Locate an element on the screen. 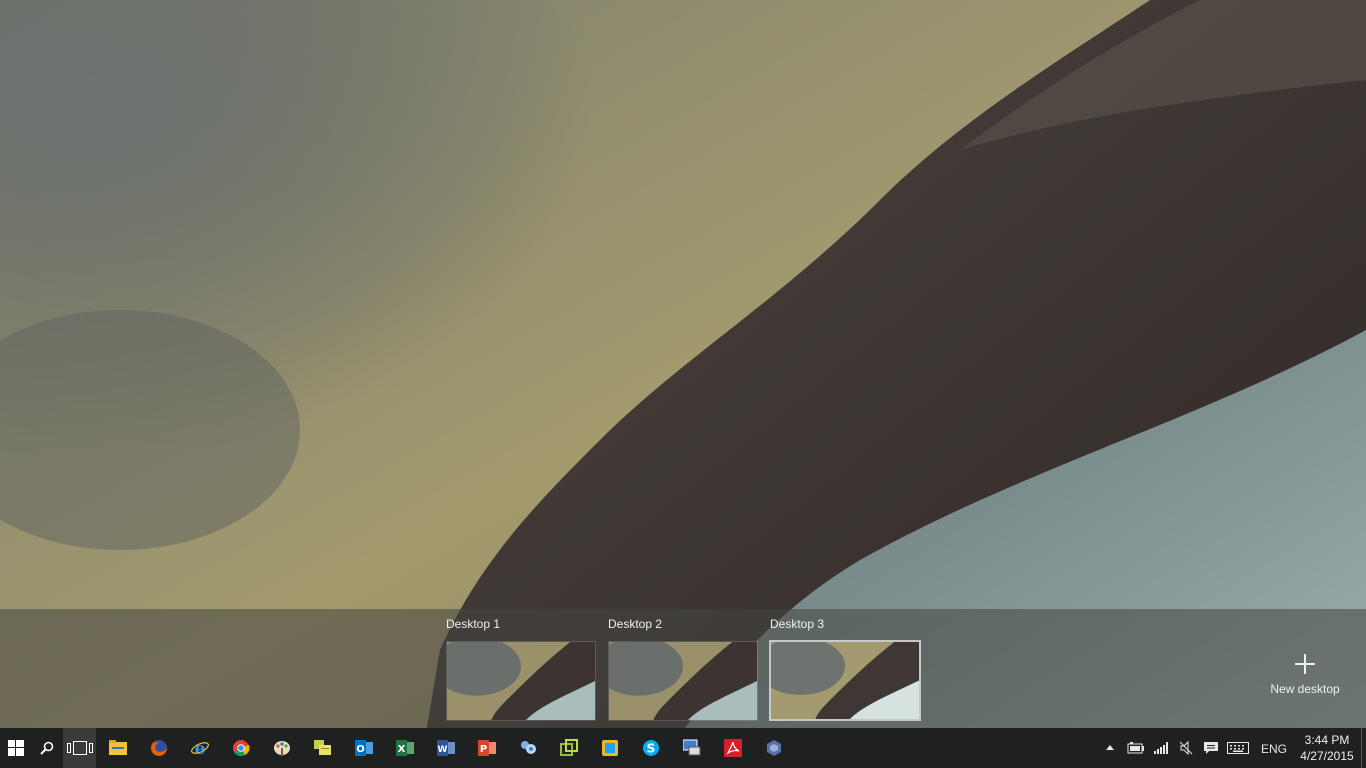 This screenshot has height=768, width=1366. firefox-icon is located at coordinates (159, 748).